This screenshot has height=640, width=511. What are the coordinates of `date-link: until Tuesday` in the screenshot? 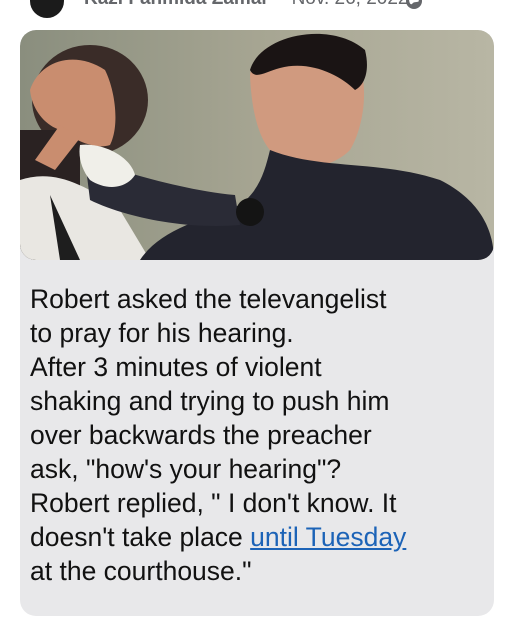 It's located at (328, 537).